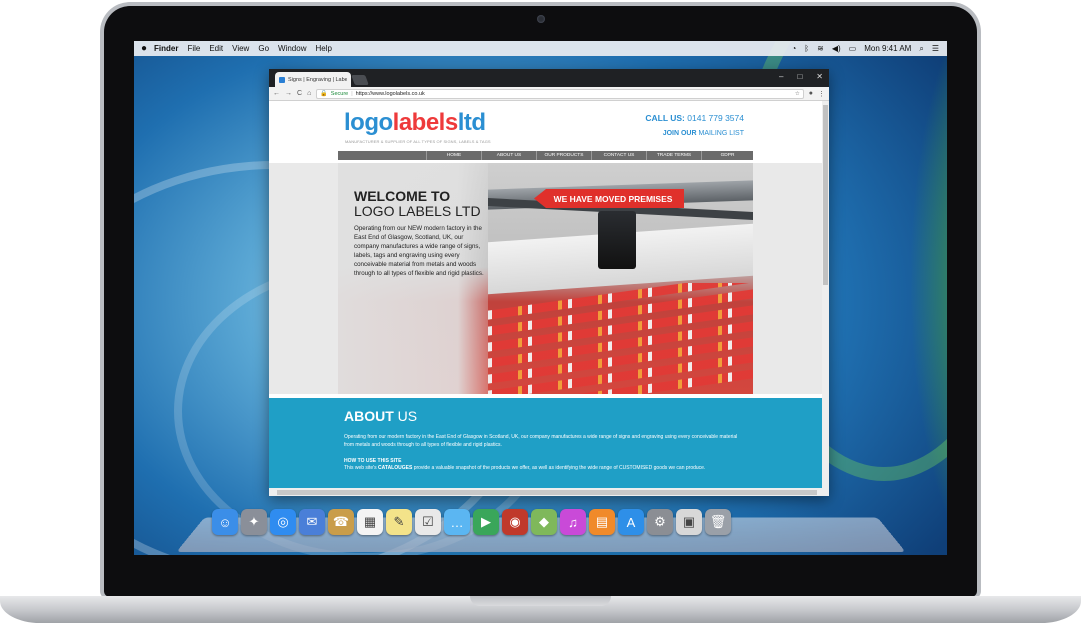  I want to click on welcome-line1: WELCOME TO, so click(402, 196).